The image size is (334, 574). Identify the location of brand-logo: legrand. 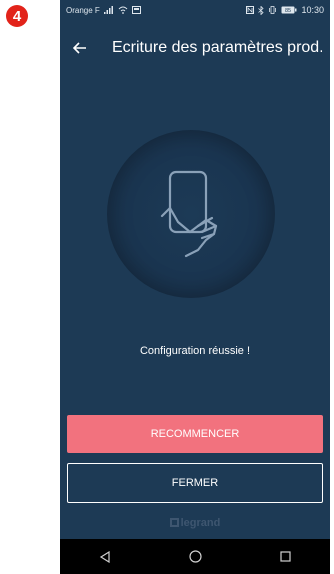
(195, 523).